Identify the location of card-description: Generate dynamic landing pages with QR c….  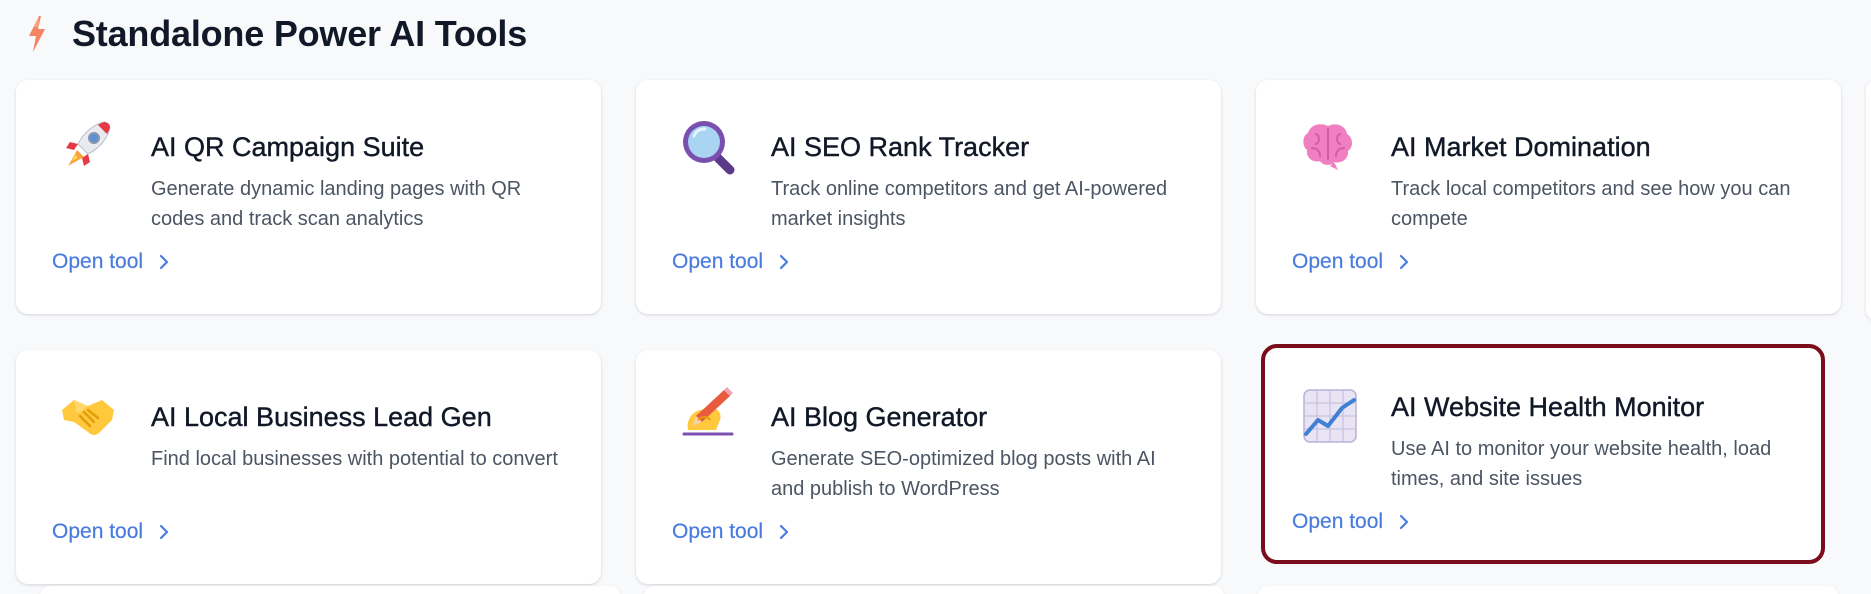
(336, 204).